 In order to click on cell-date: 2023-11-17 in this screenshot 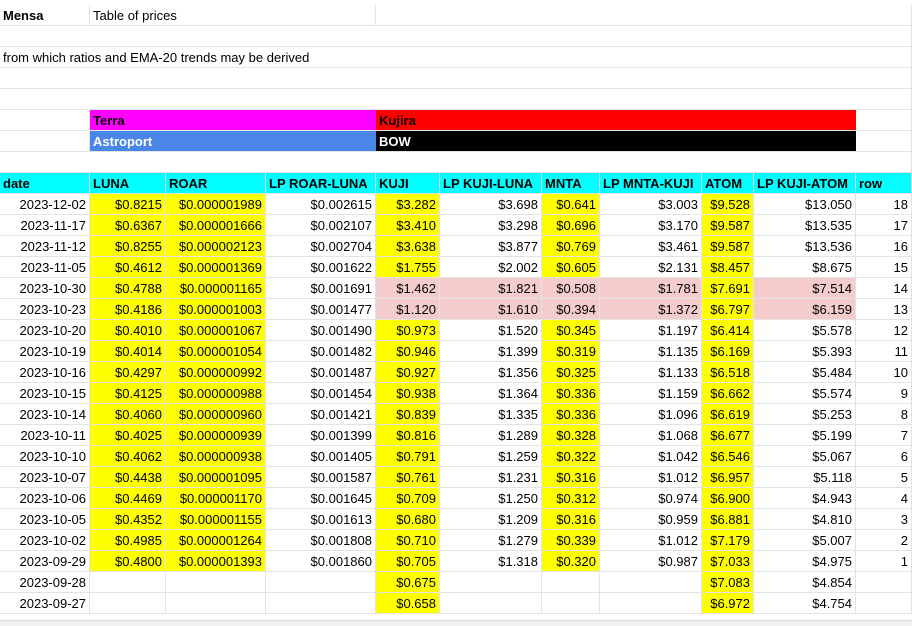, I will do `click(45, 225)`.